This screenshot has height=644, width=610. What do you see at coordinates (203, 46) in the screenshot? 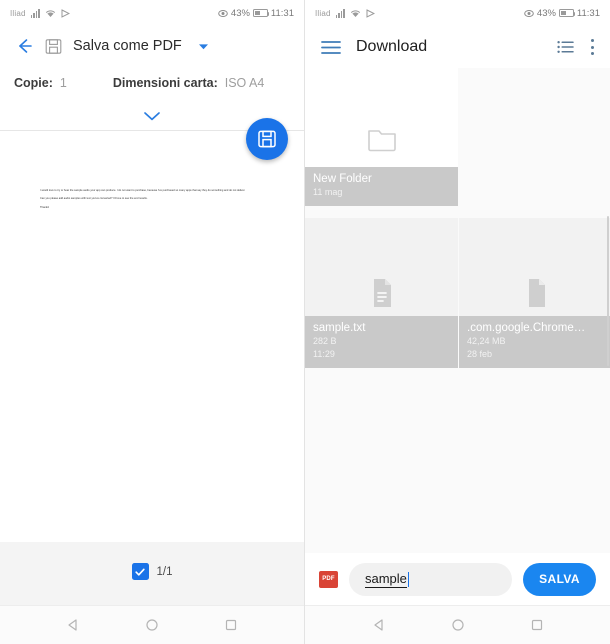
I see `caret-down-icon` at bounding box center [203, 46].